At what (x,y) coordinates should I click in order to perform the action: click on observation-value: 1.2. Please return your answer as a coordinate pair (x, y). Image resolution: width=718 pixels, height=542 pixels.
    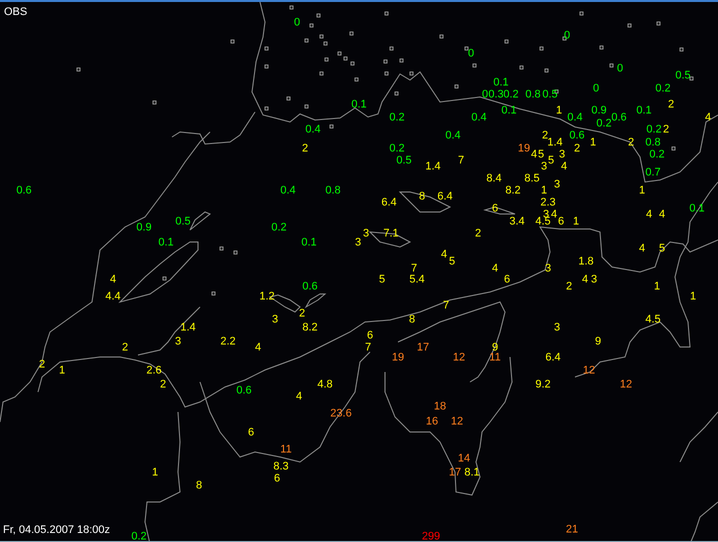
    Looking at the image, I should click on (267, 297).